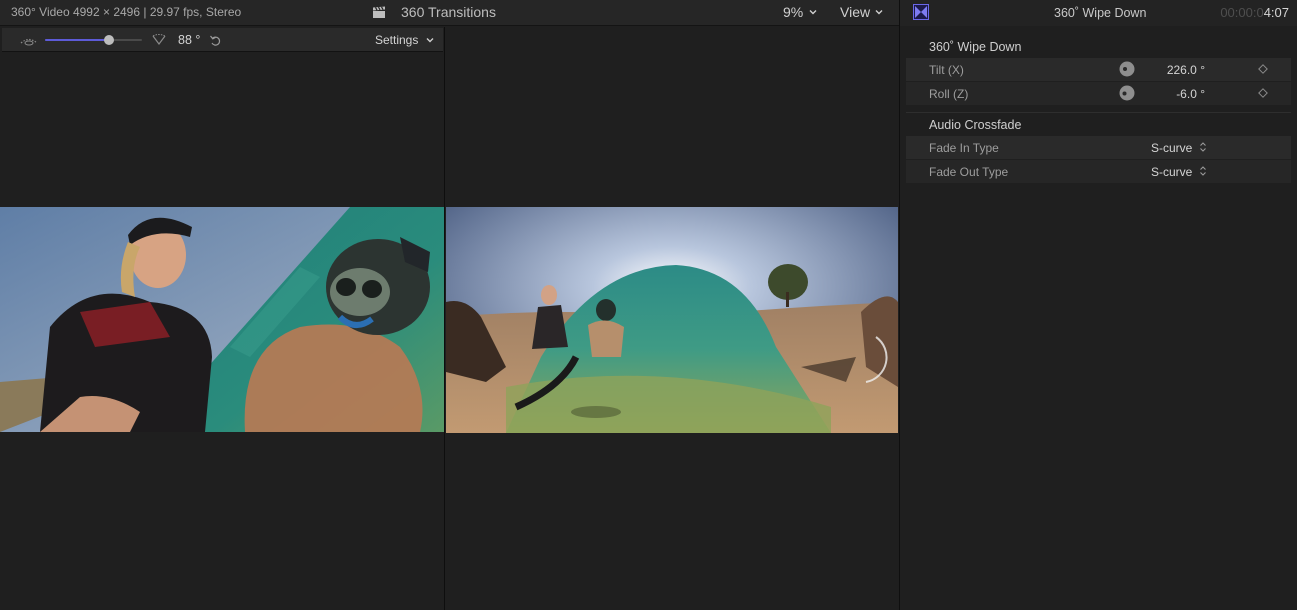  I want to click on section-title: Audio Crossfade, so click(975, 125).